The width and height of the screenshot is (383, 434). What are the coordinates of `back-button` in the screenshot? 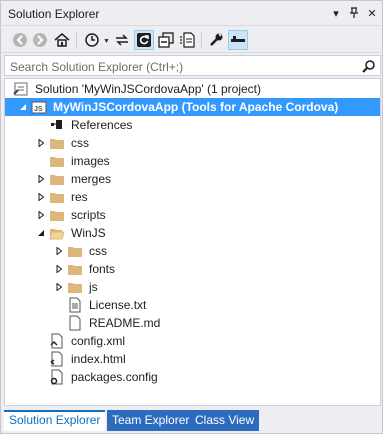 It's located at (20, 40).